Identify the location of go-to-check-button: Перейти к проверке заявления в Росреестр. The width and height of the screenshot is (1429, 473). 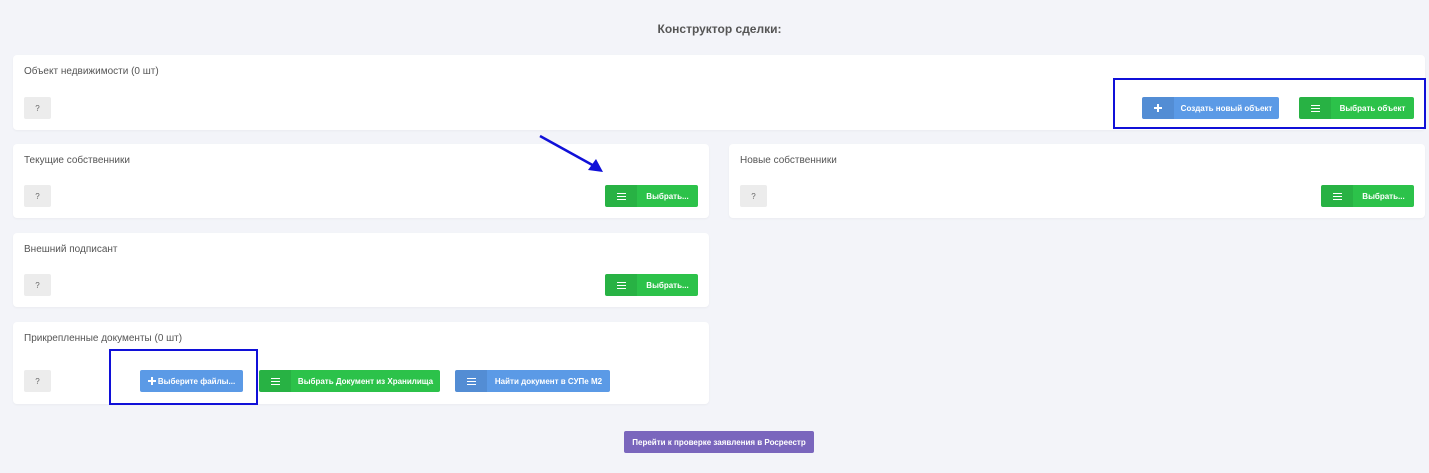
(719, 442).